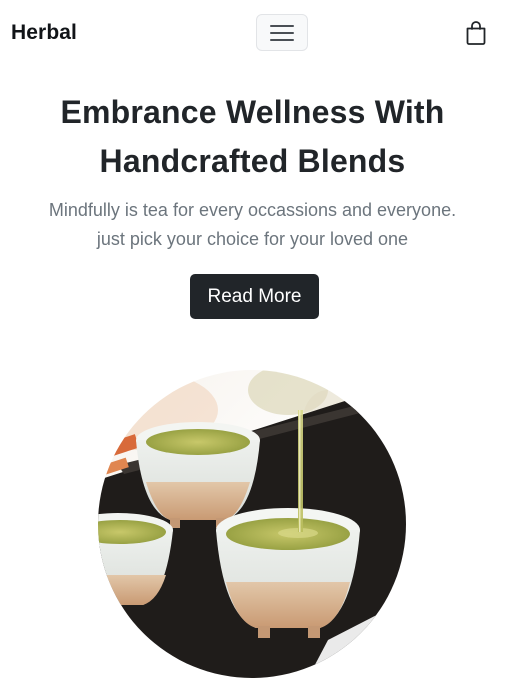  I want to click on hero-title-line1: Embrance Wellness With, so click(252, 112).